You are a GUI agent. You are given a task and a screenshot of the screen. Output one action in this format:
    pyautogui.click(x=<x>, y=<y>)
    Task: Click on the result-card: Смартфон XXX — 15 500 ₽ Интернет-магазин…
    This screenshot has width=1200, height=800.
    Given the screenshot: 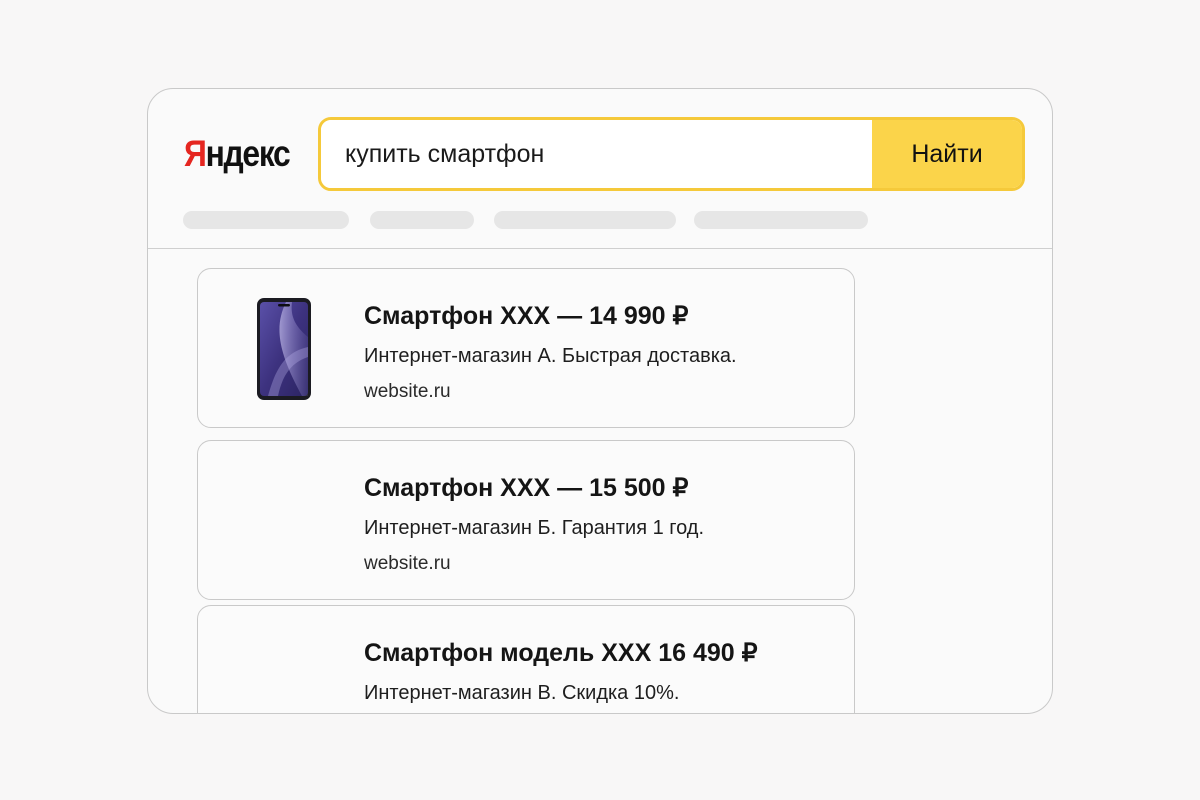 What is the action you would take?
    pyautogui.click(x=526, y=520)
    